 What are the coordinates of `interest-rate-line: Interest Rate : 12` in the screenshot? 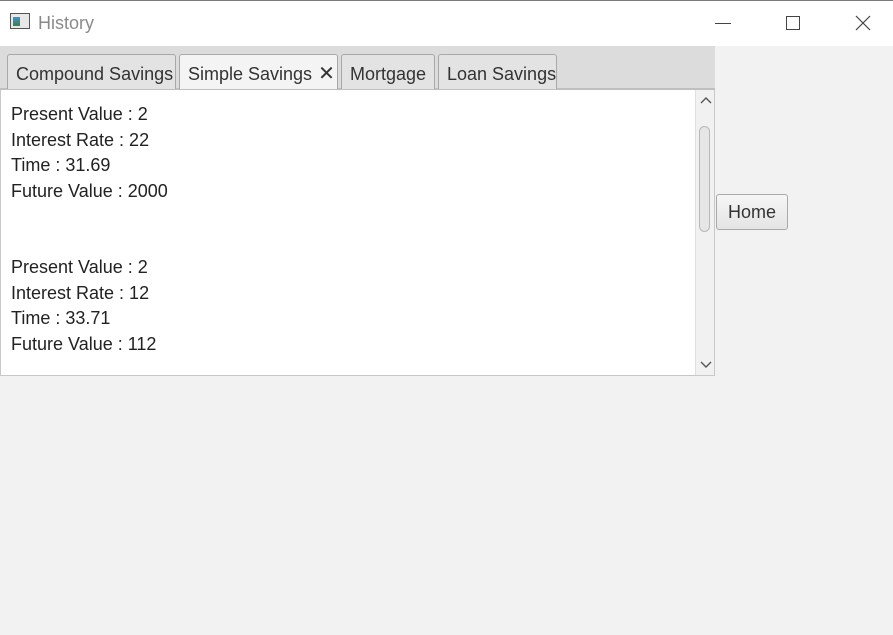 It's located at (80, 292).